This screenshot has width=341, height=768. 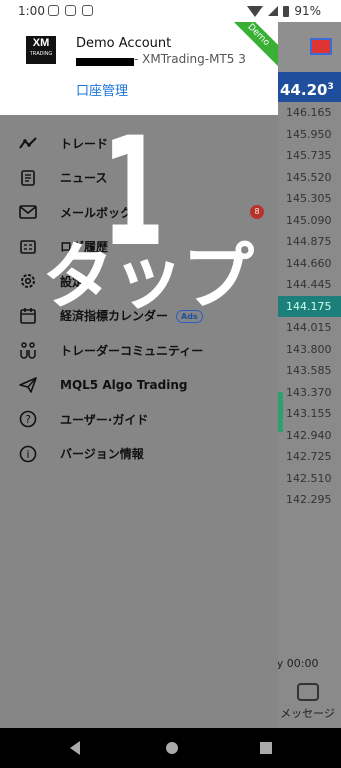 I want to click on price-row: 145.305, so click(x=309, y=198).